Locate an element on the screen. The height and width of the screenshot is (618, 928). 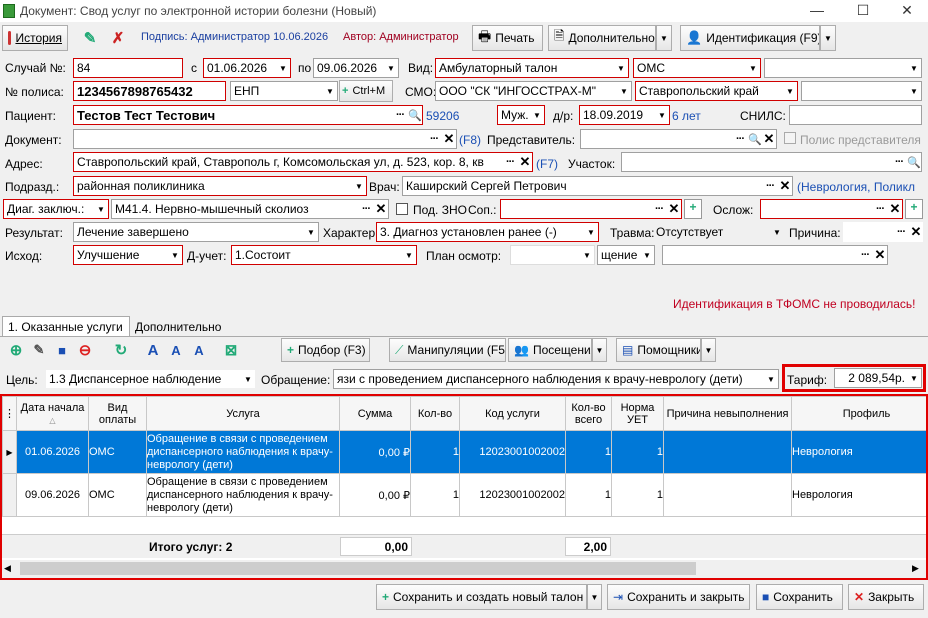
smo-select: ООО "СК "ИНГОССТРАХ-М" ▼ is located at coordinates (533, 91).